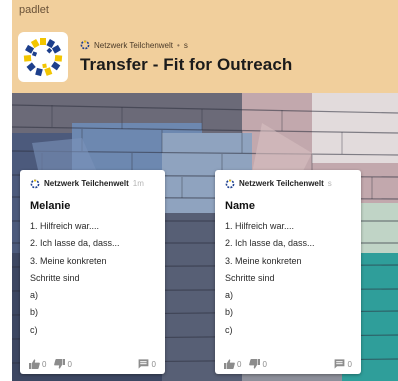 The image size is (398, 381). Describe the element at coordinates (50, 206) in the screenshot. I see `post-title: Melanie` at that location.